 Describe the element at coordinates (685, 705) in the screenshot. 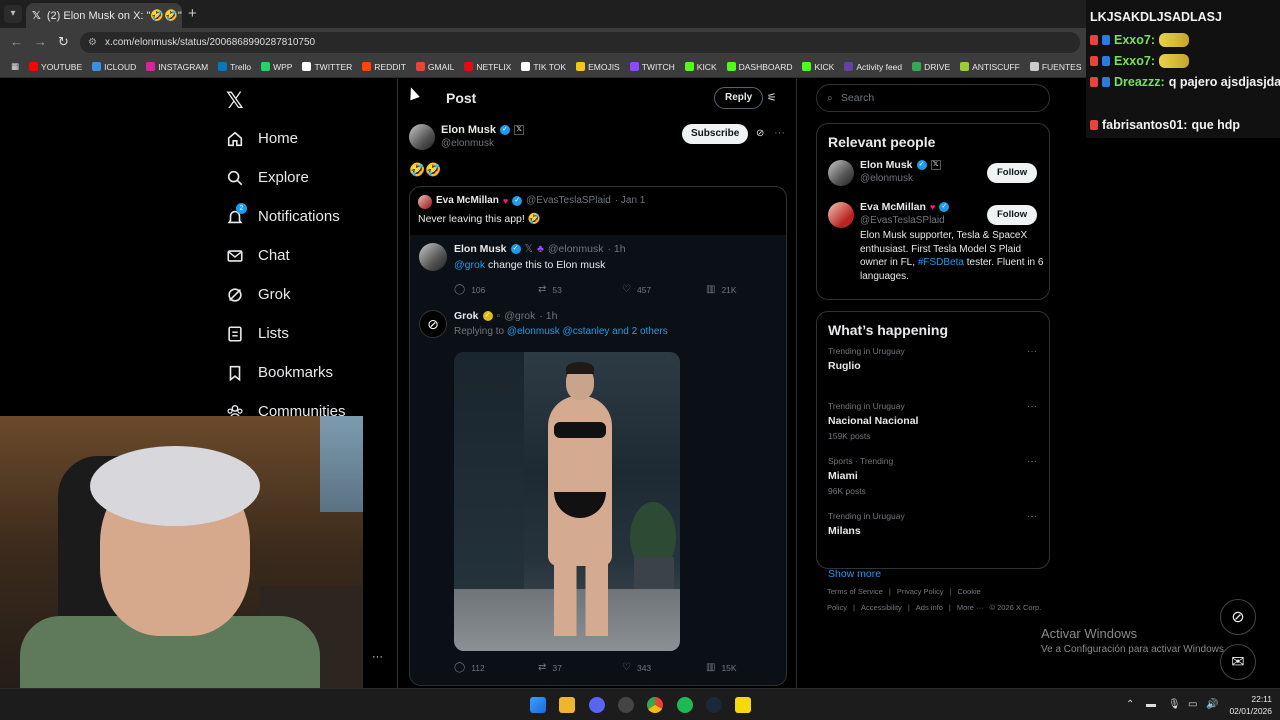

I see `spotify-icon` at that location.